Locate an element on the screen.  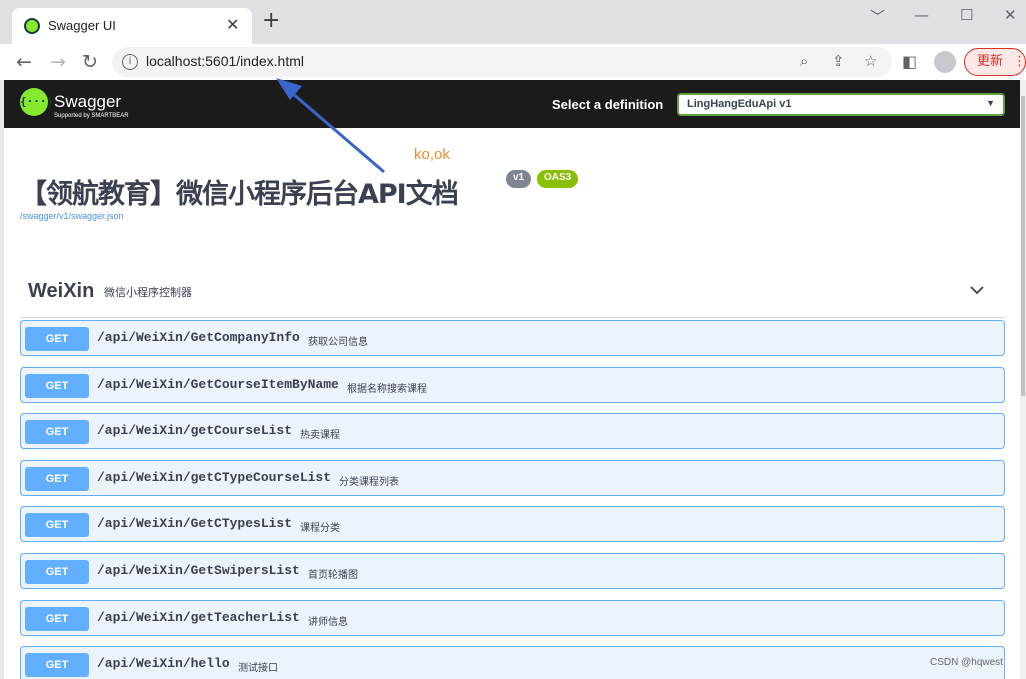
share-icon: ⇪ is located at coordinates (838, 61).